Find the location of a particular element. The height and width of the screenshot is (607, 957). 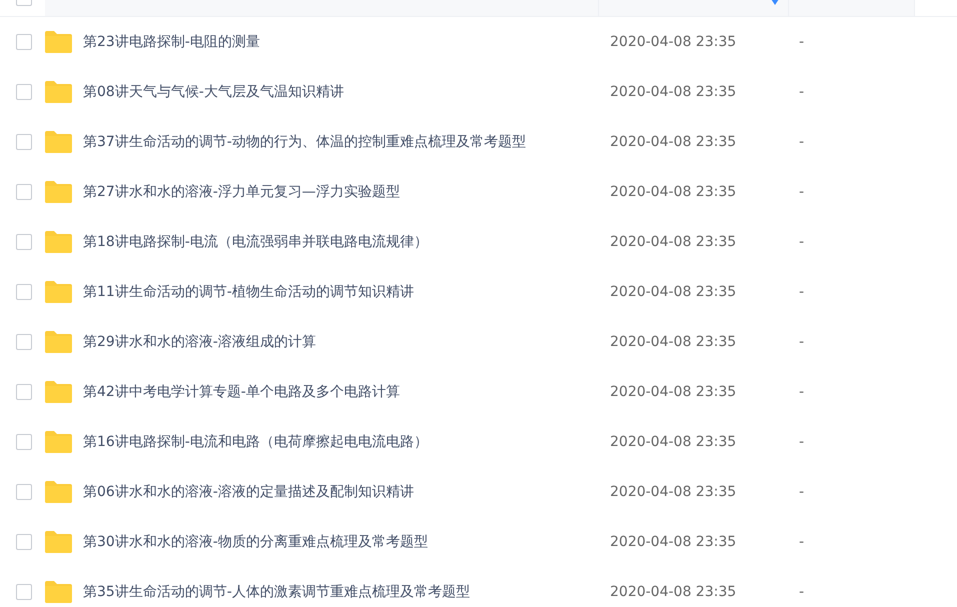

sort-icon is located at coordinates (775, 2).